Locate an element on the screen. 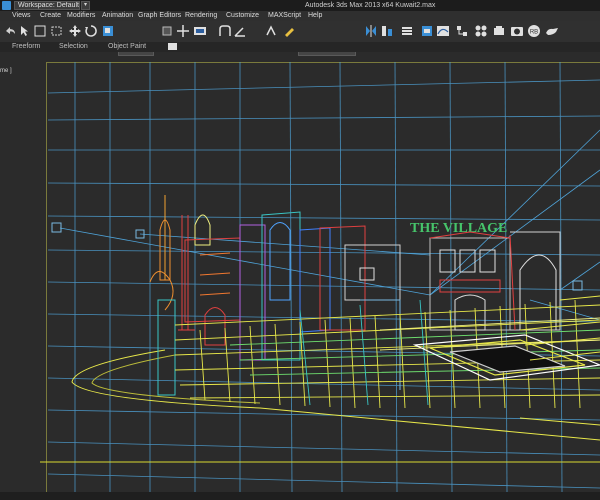 The image size is (600, 500). building-block-left is located at coordinates (292, 300).